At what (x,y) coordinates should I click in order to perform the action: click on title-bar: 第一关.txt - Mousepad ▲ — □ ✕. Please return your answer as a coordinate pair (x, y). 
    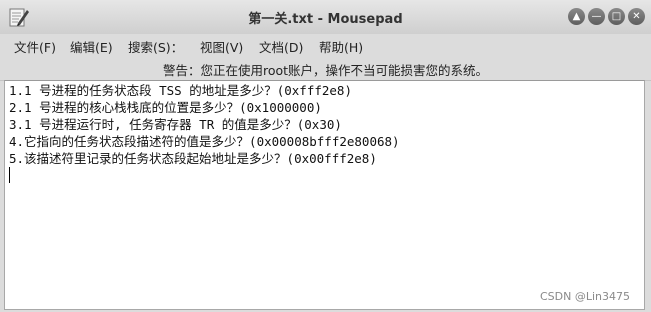
    Looking at the image, I should click on (325, 17).